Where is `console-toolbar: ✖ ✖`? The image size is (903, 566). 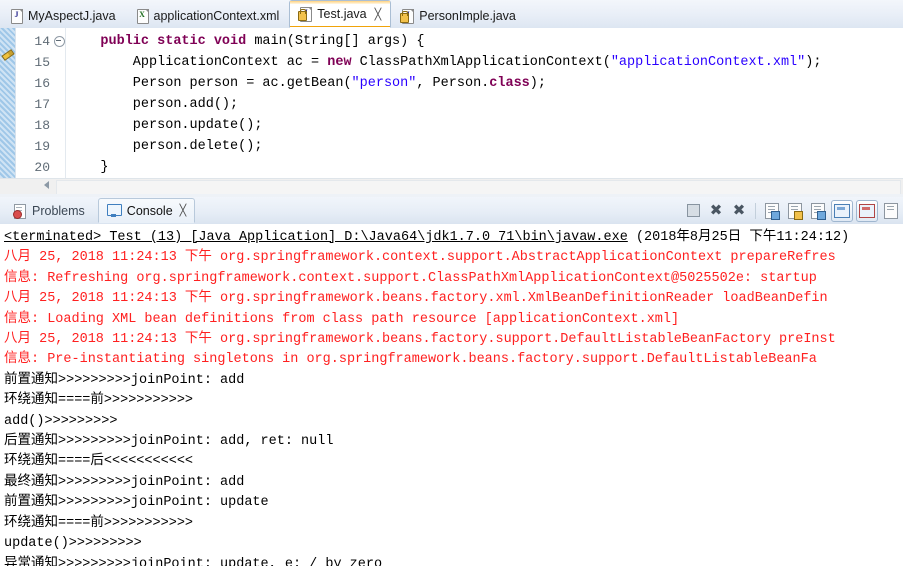 console-toolbar: ✖ ✖ is located at coordinates (792, 210).